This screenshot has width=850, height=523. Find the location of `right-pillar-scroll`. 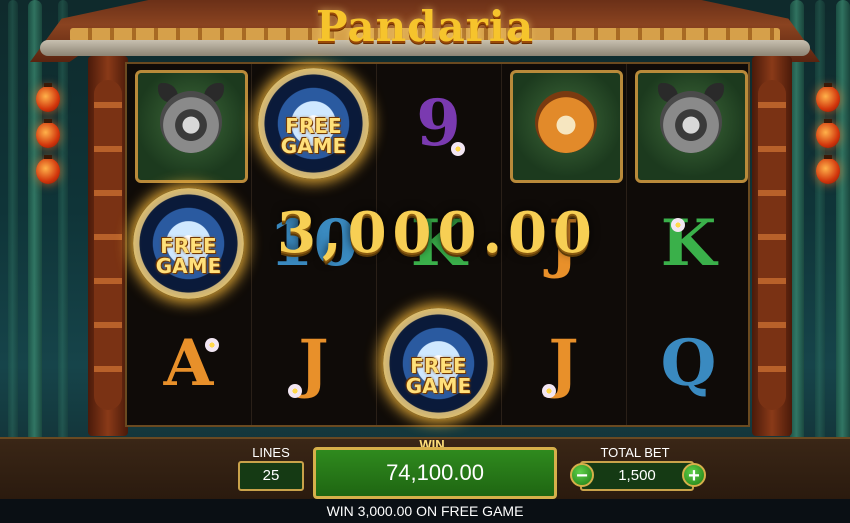

right-pillar-scroll is located at coordinates (772, 245).